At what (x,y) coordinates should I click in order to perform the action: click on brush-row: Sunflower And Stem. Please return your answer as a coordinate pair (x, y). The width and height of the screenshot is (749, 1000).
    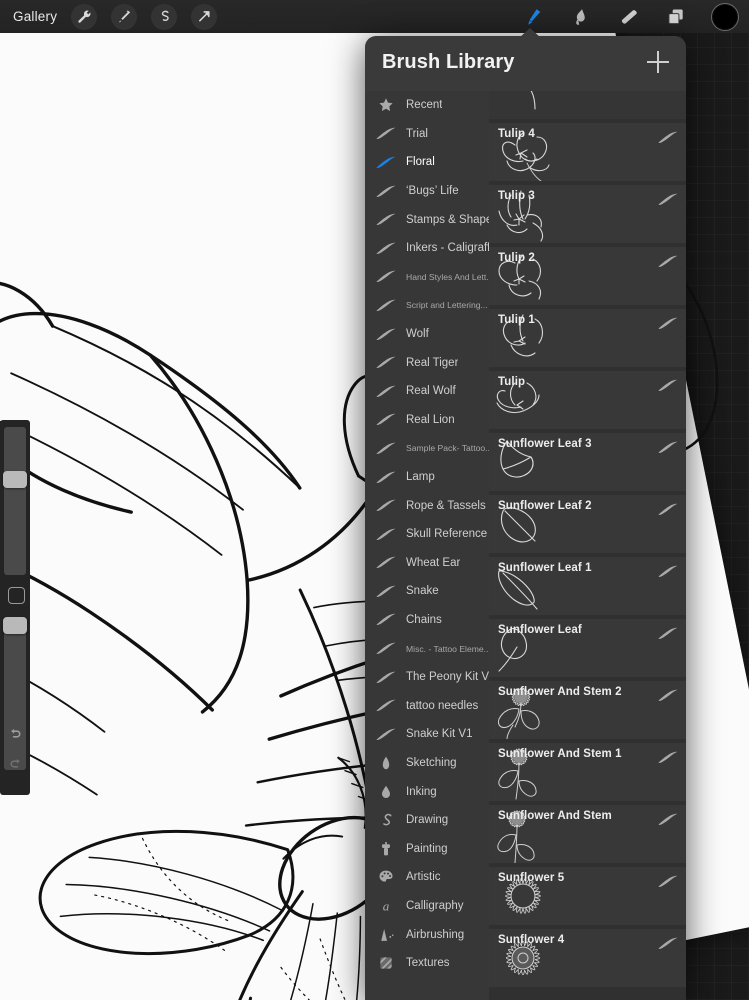
    Looking at the image, I should click on (587, 834).